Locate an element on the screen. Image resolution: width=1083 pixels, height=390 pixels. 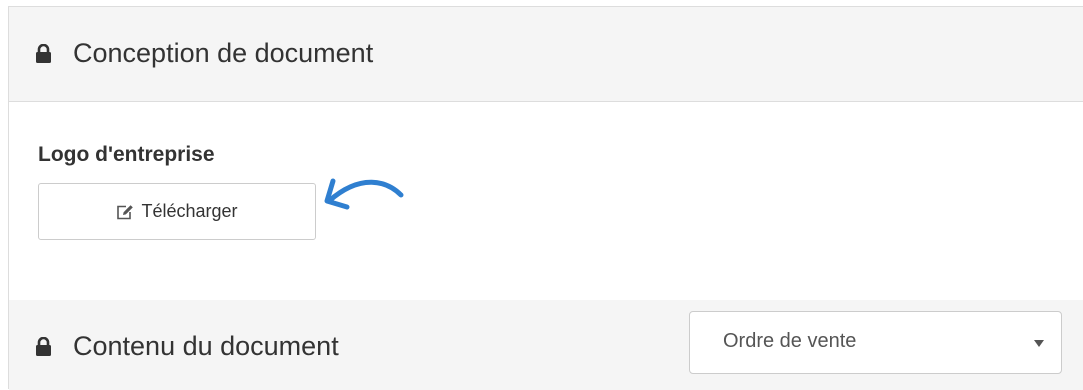
content-section-title: Contenu du document is located at coordinates (206, 346).